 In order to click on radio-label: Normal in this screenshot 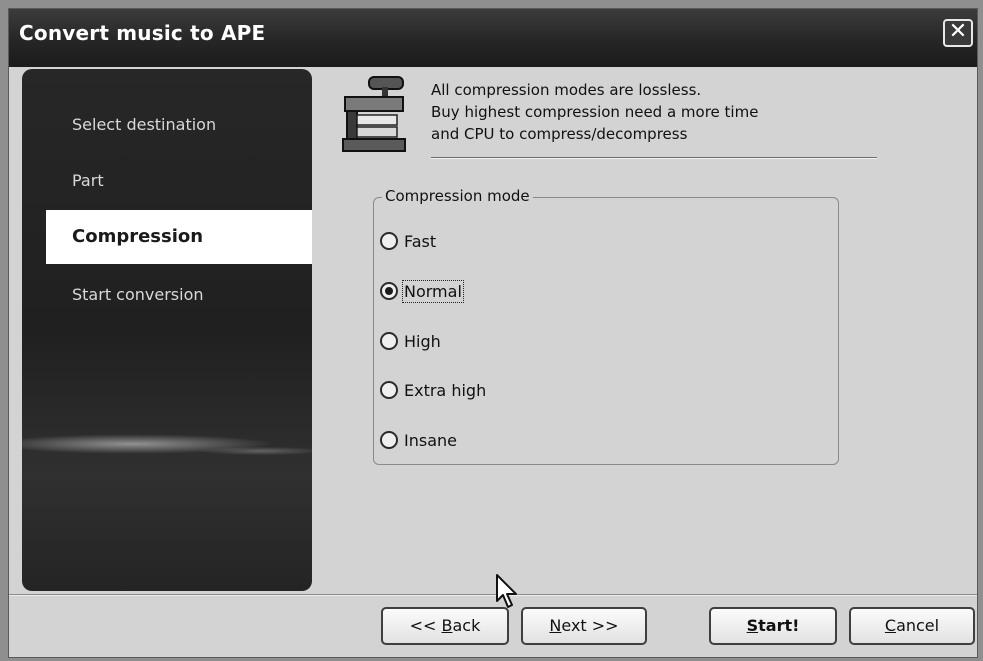, I will do `click(433, 291)`.